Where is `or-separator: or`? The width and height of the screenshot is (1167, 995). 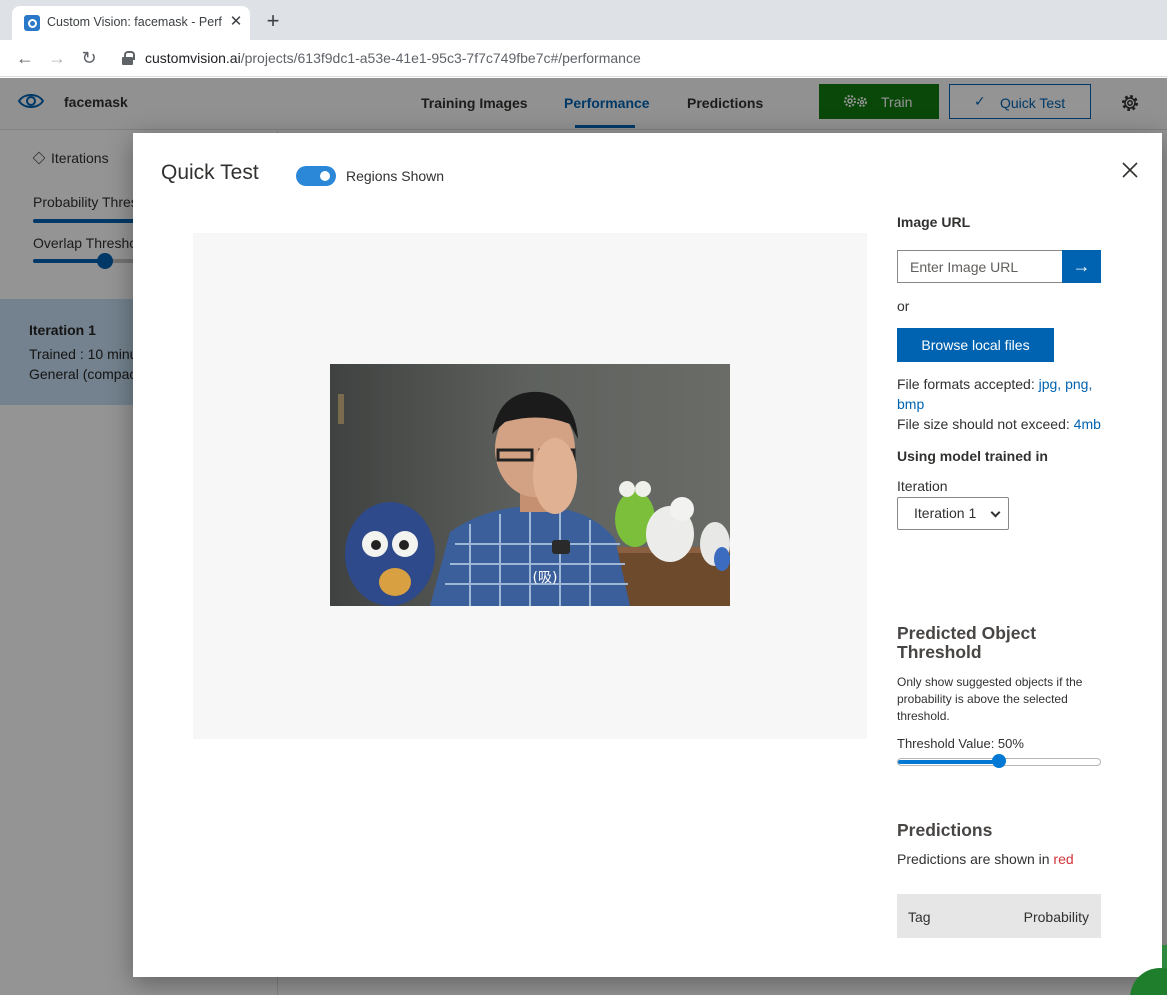
or-separator: or is located at coordinates (903, 306).